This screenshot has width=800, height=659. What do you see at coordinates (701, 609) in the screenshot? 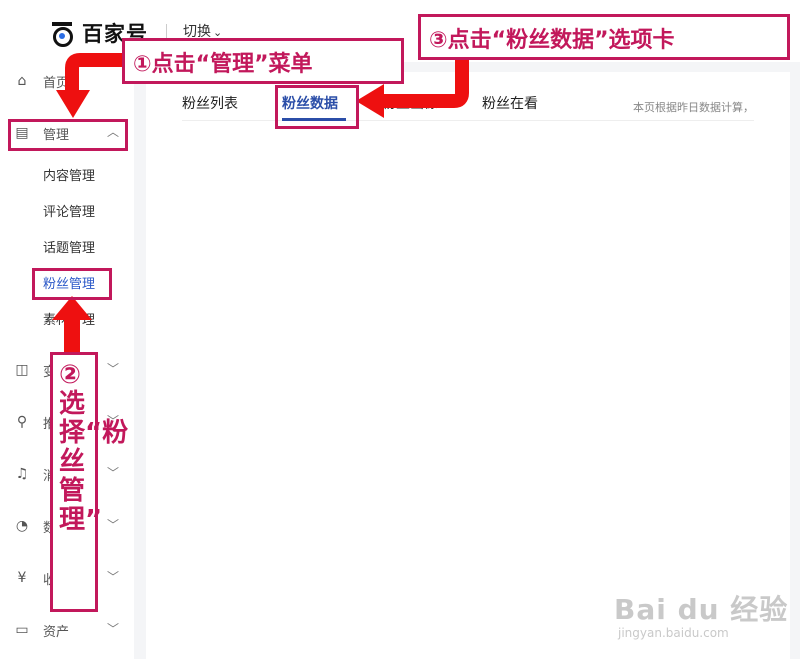
I see `watermark-logo: Bai du 经验` at bounding box center [701, 609].